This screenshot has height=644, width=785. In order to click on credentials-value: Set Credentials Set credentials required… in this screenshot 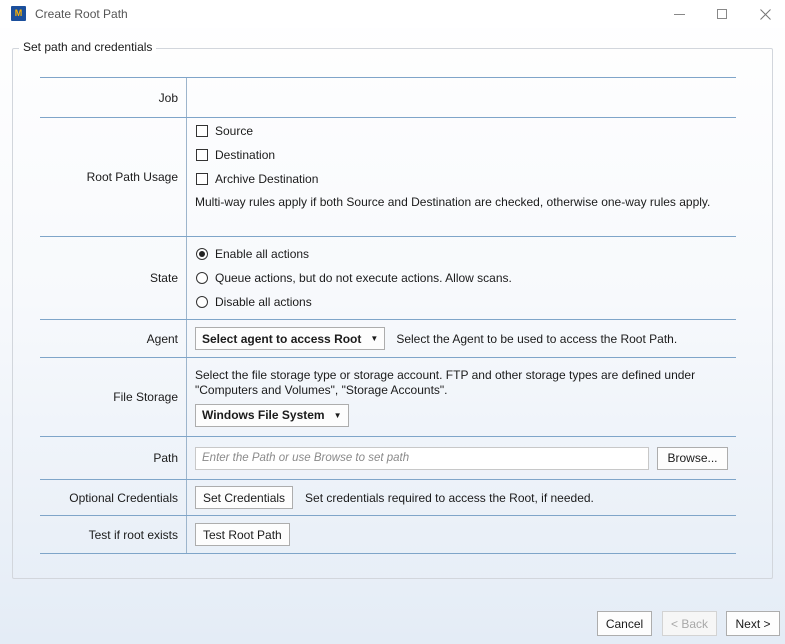, I will do `click(461, 497)`.